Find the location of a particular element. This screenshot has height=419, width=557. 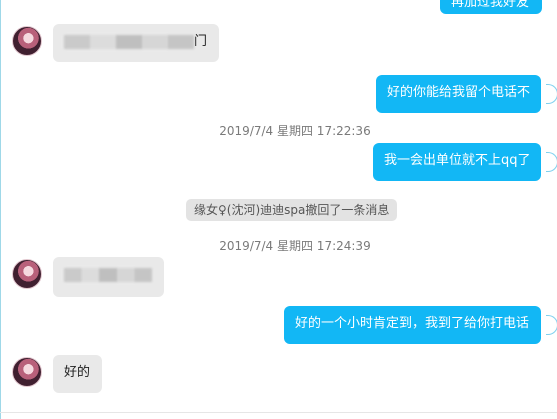

message-outgoing-partial: 再加过我好友 is located at coordinates (491, 7).